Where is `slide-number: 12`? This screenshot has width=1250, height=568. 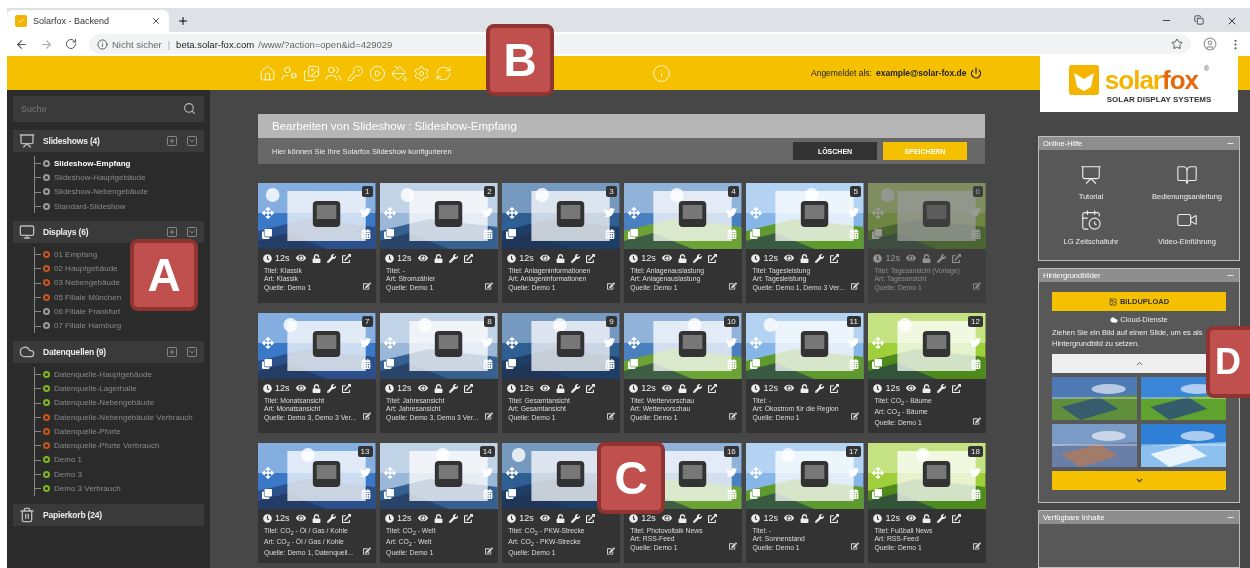
slide-number: 12 is located at coordinates (975, 321).